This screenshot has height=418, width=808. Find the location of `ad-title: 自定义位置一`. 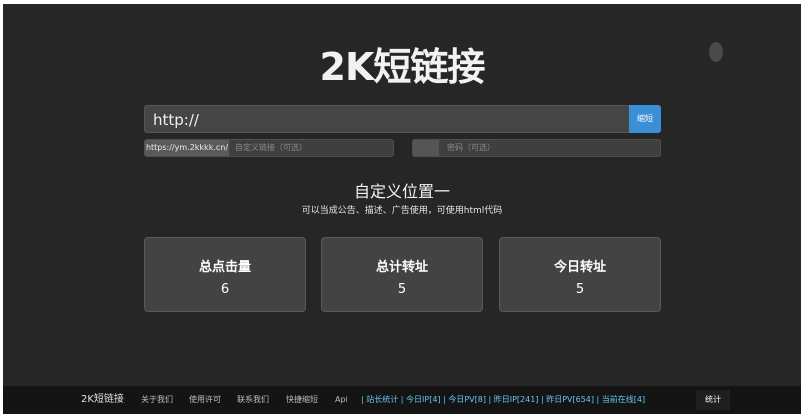

ad-title: 自定义位置一 is located at coordinates (401, 191).